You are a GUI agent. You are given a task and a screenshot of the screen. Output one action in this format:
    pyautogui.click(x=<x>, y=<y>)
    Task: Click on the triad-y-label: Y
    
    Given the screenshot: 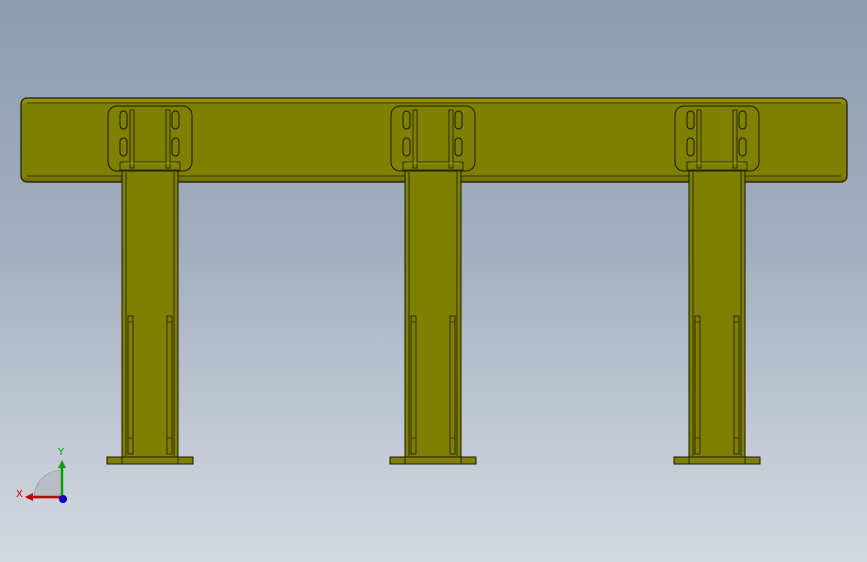 What is the action you would take?
    pyautogui.click(x=61, y=452)
    